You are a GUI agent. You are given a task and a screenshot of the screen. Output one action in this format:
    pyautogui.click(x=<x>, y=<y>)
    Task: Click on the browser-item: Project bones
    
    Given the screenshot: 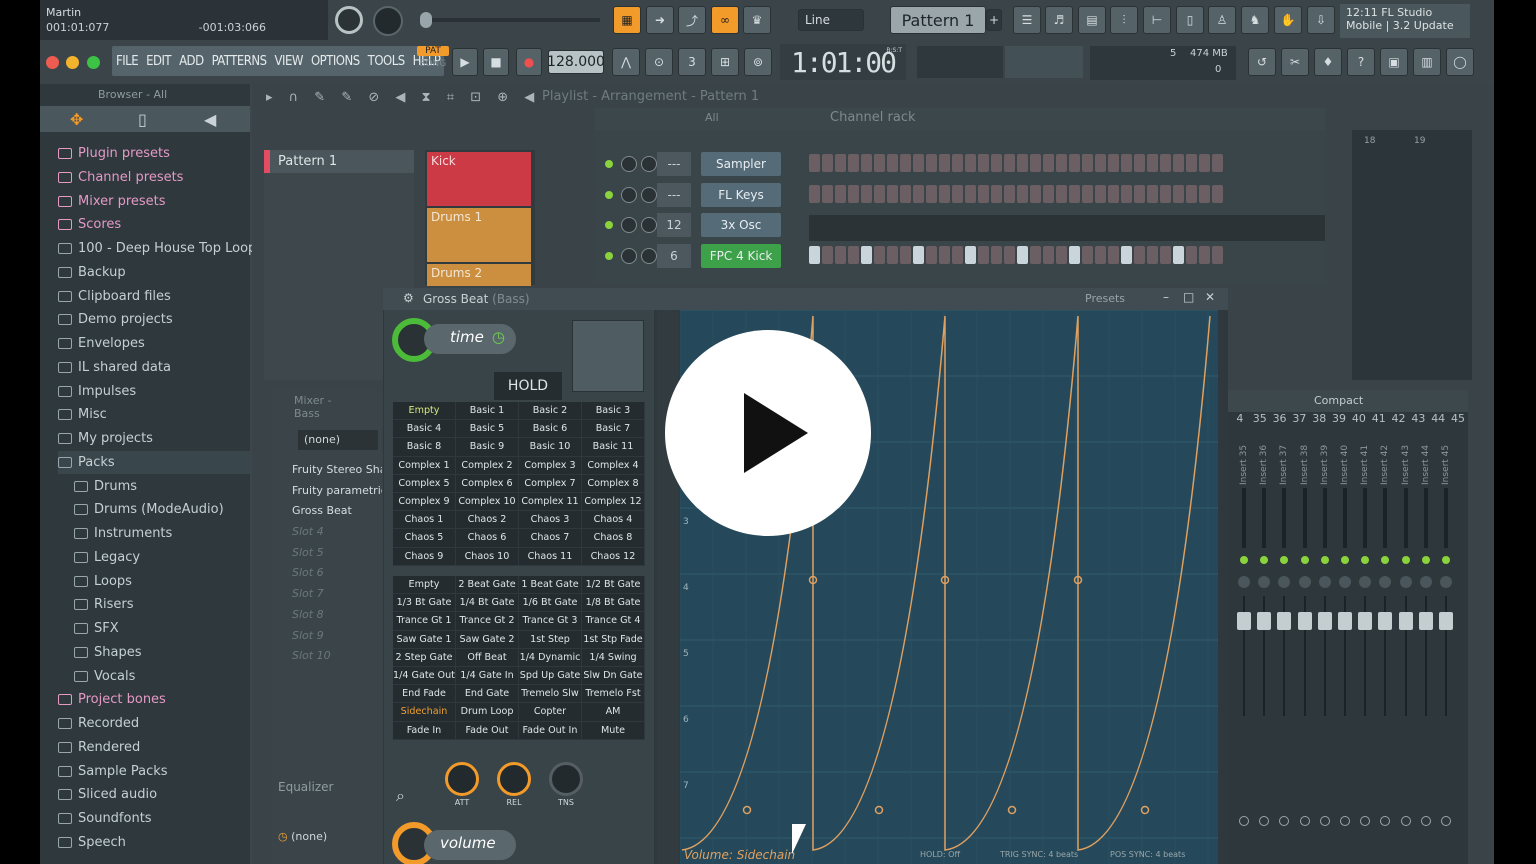 What is the action you would take?
    pyautogui.click(x=112, y=699)
    